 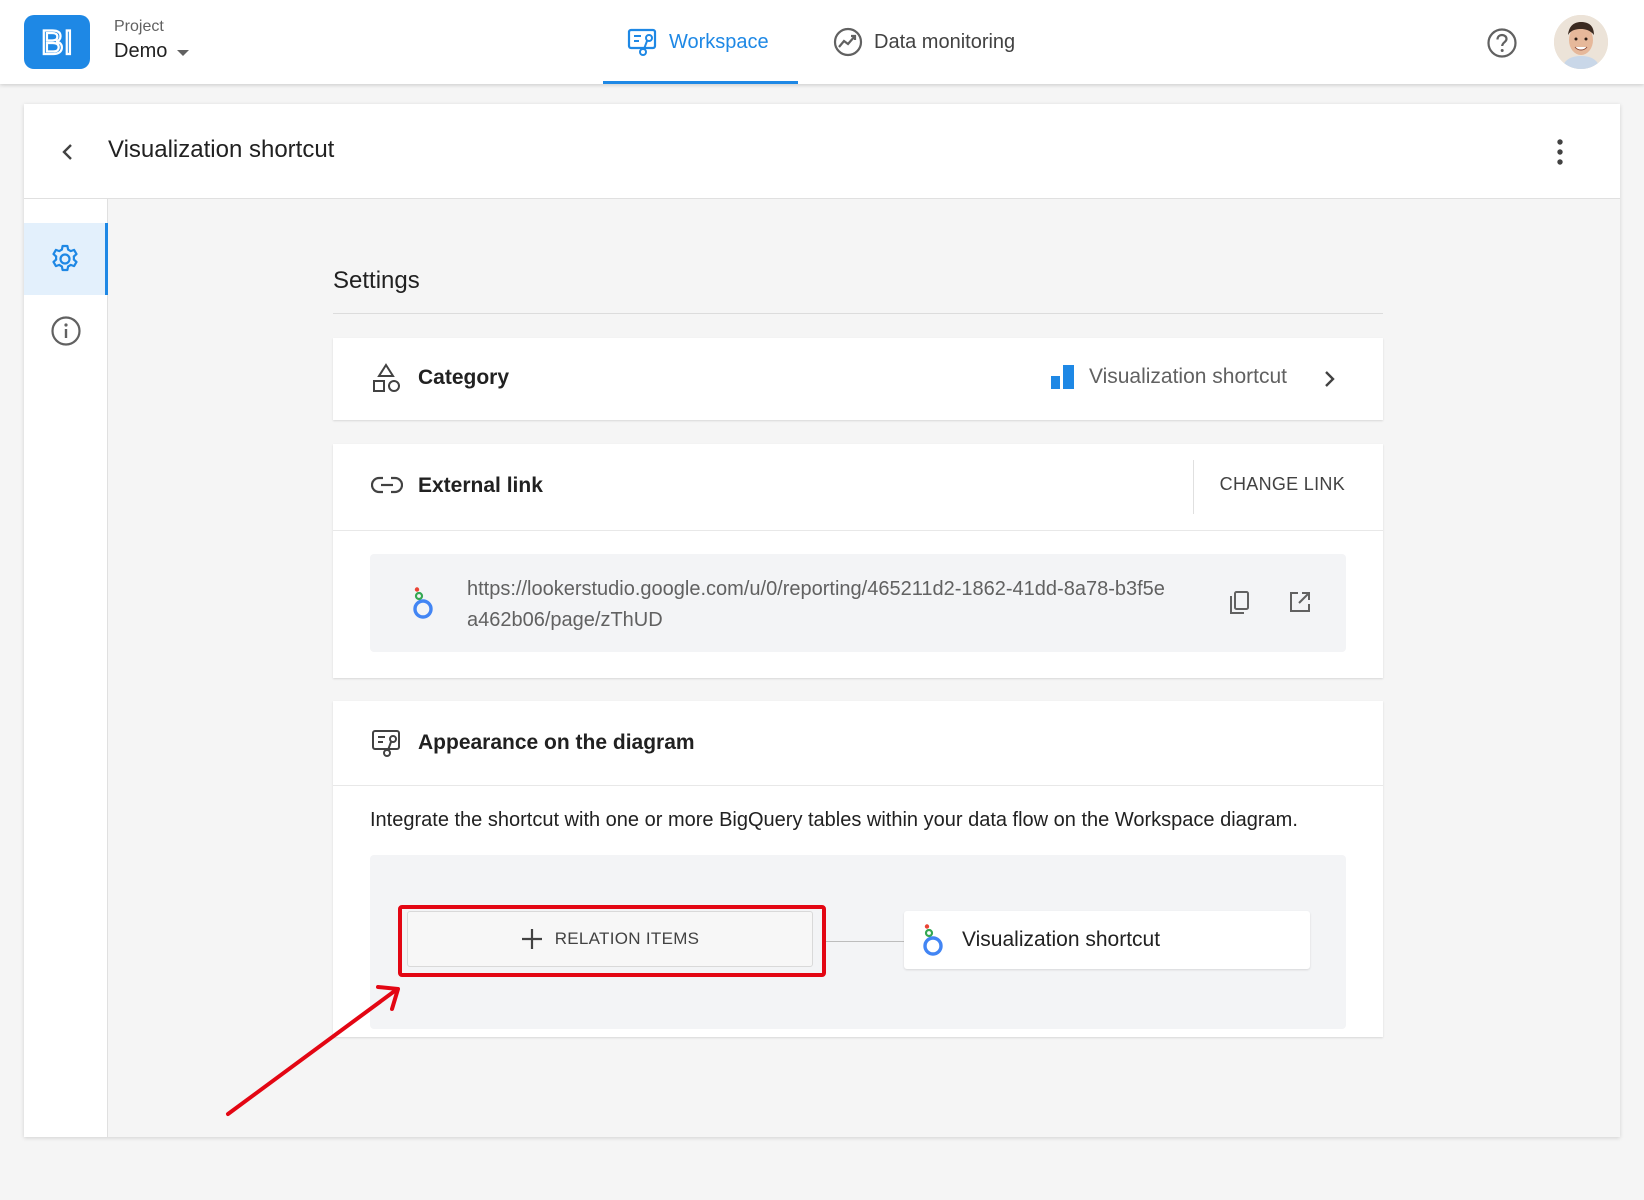 I want to click on chevron-right-icon, so click(x=1330, y=379).